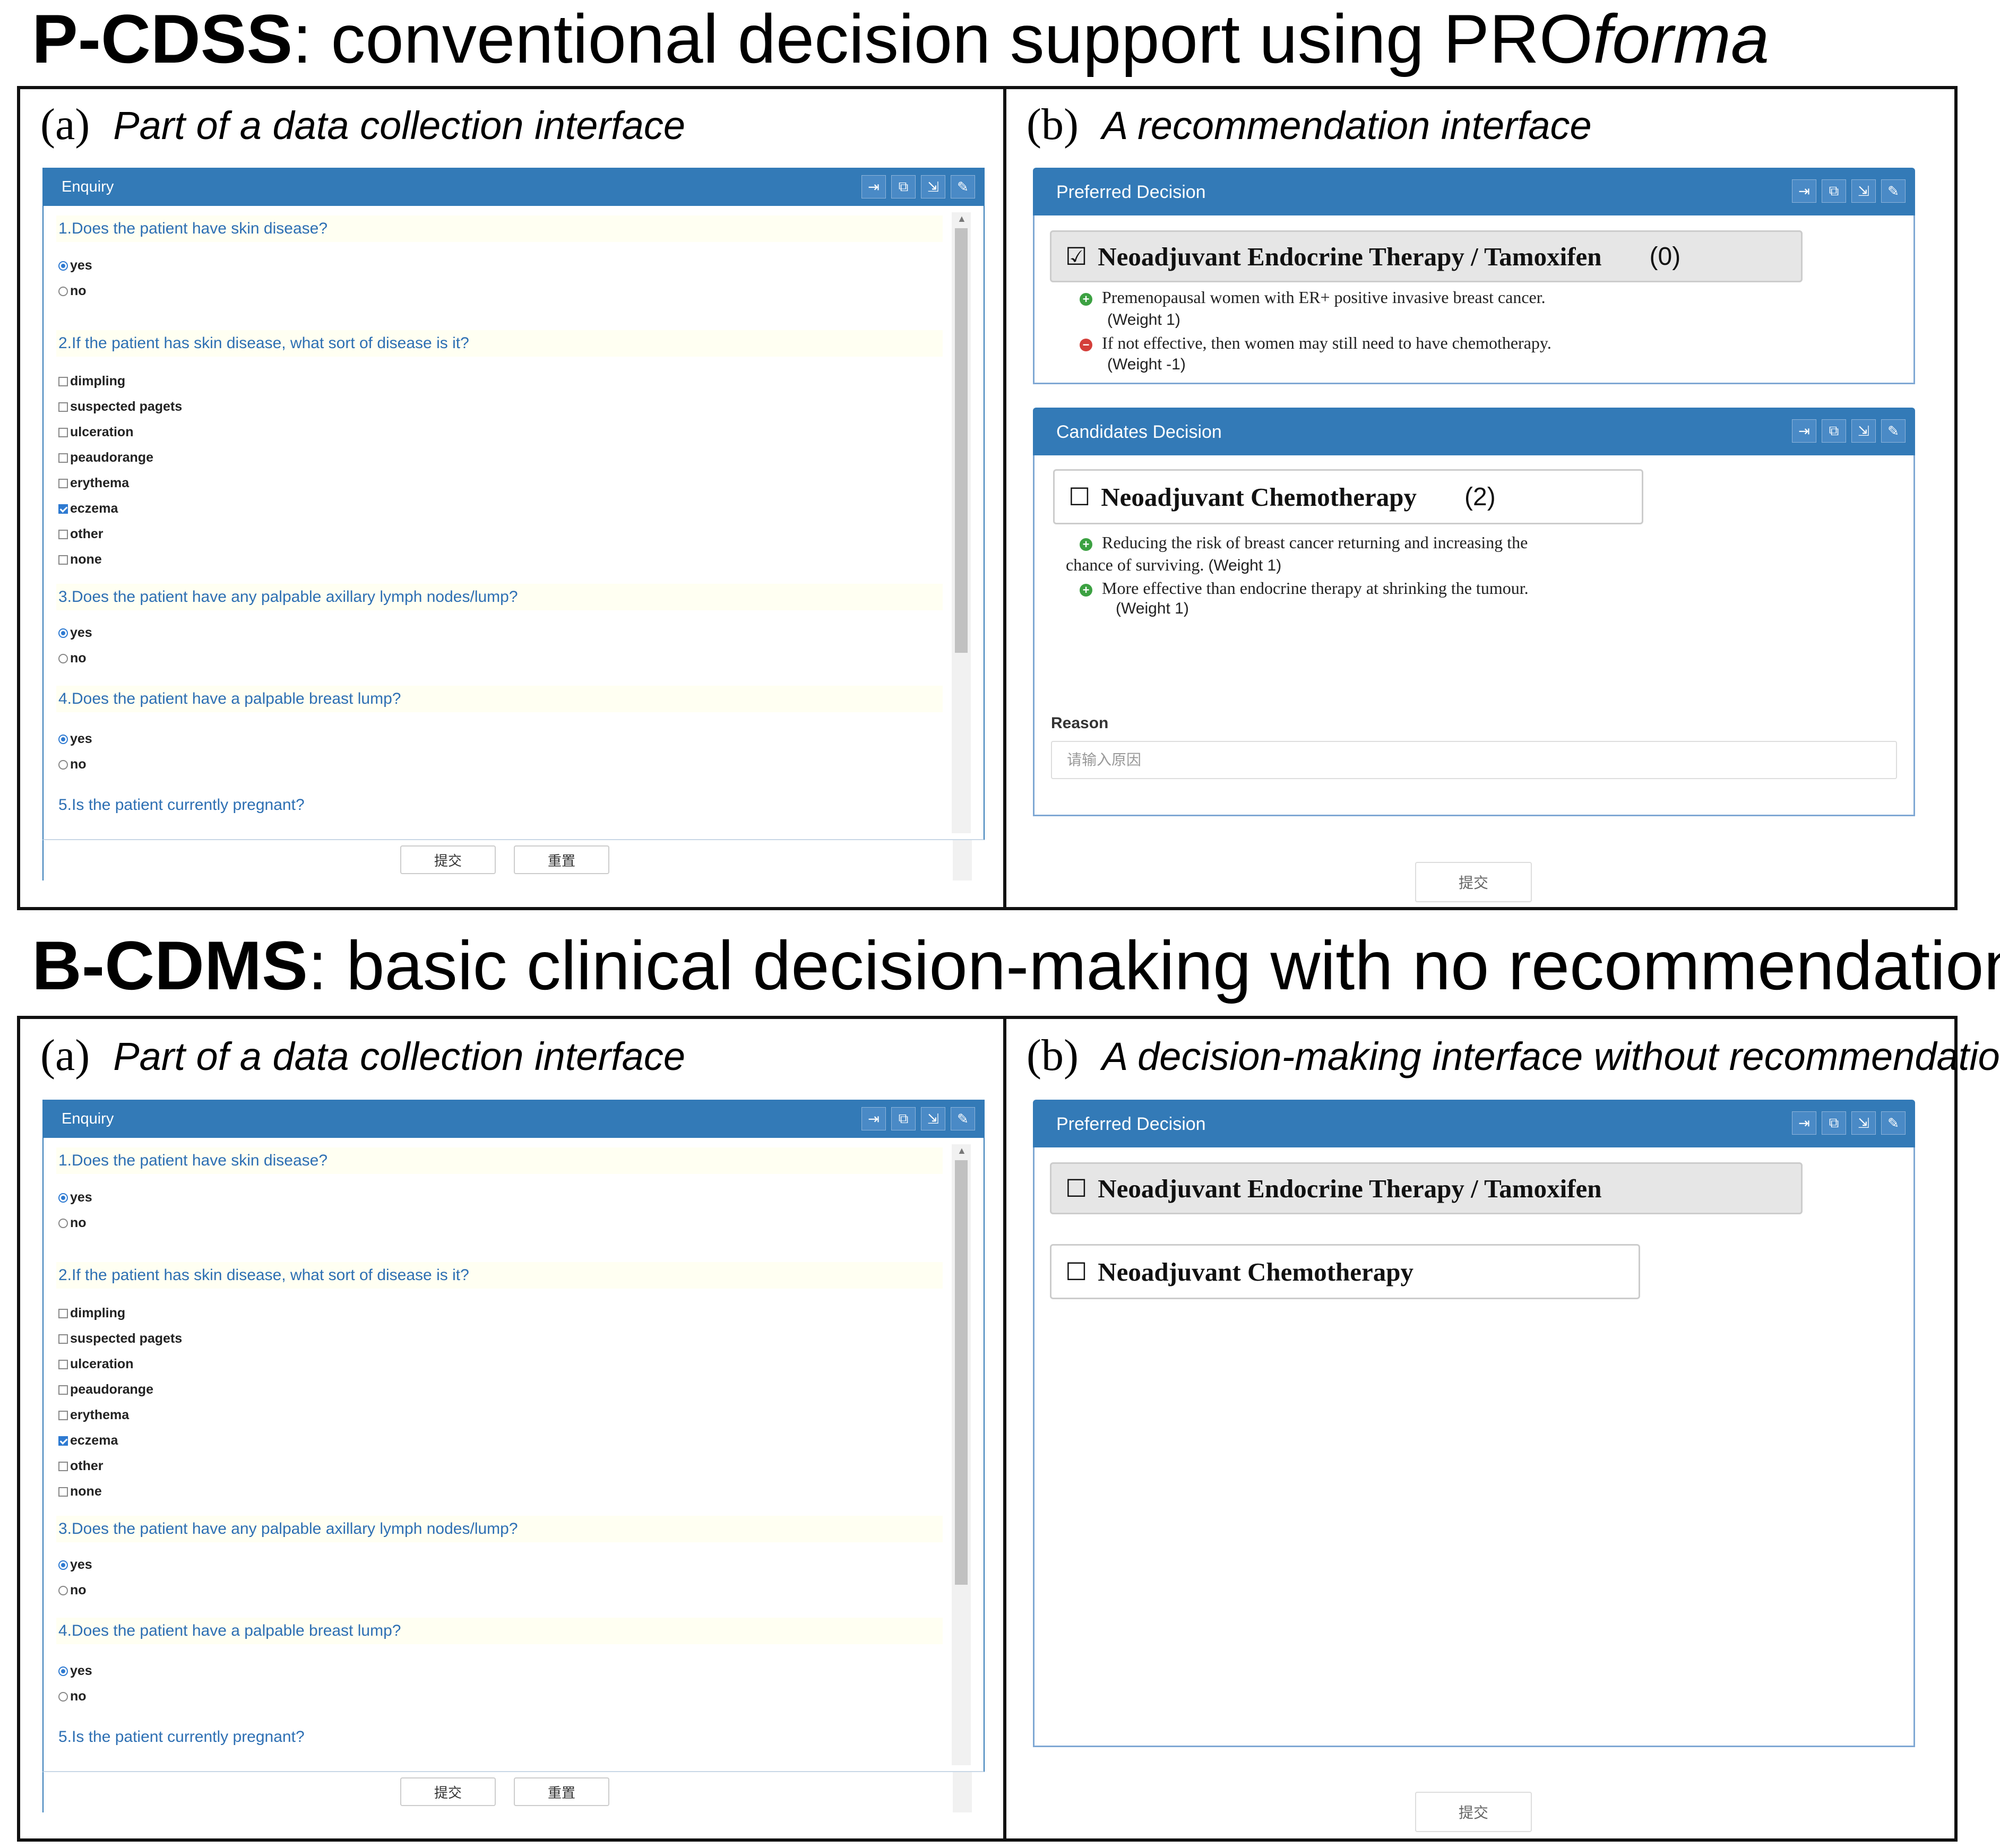 The width and height of the screenshot is (2000, 1848). What do you see at coordinates (362, 1055) in the screenshot?
I see `bottom-left-caption: (a) Part of a data collection interface` at bounding box center [362, 1055].